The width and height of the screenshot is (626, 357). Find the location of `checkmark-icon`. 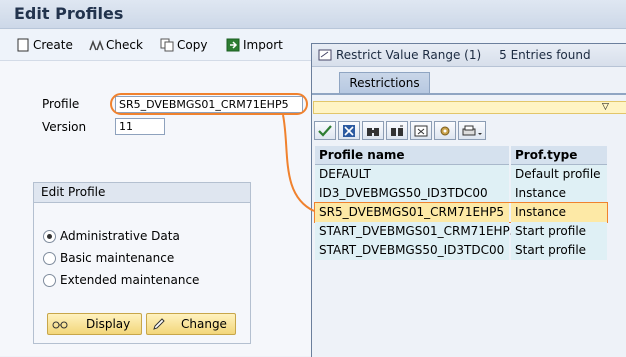

checkmark-icon is located at coordinates (325, 130).